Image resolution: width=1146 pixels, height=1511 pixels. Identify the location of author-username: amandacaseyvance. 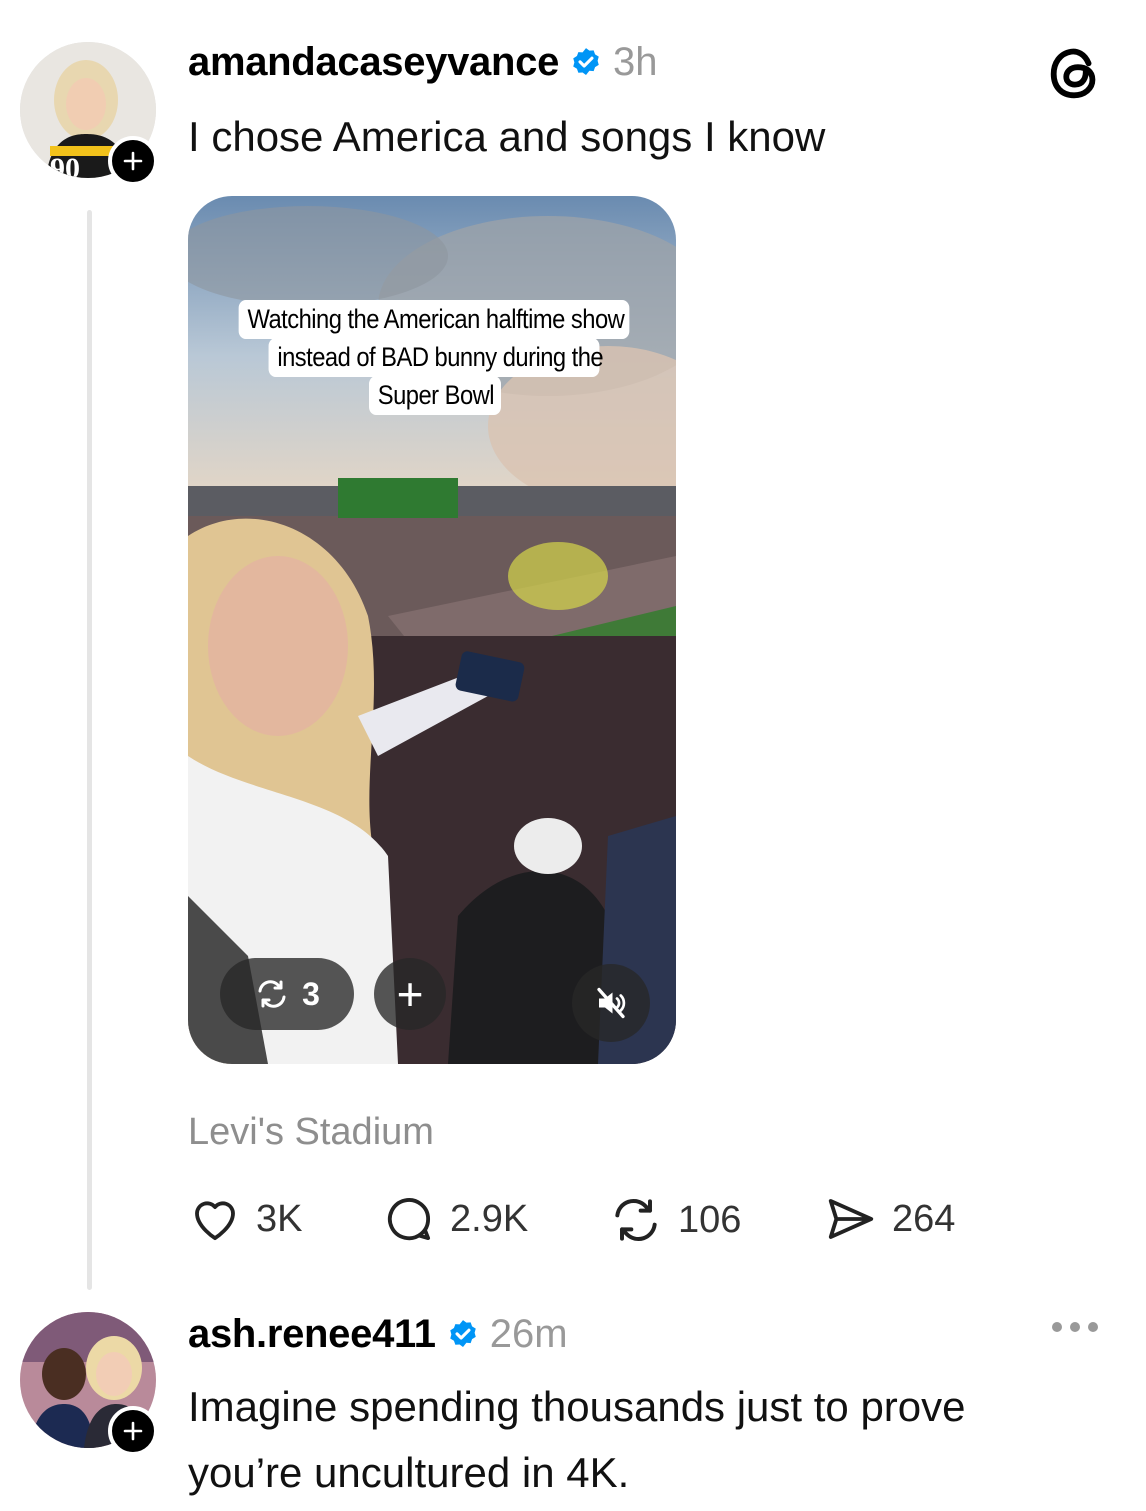
(373, 62).